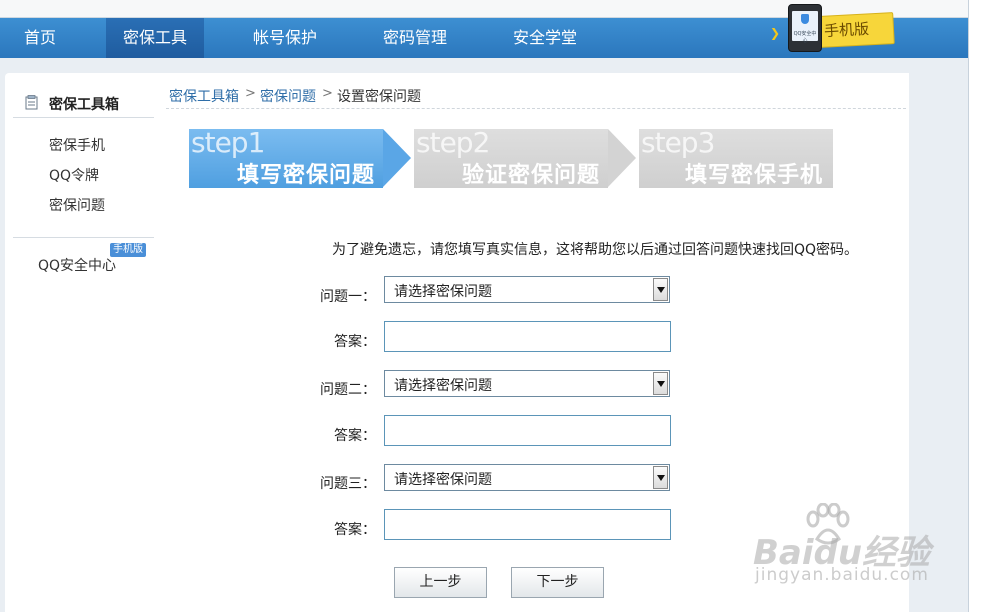  Describe the element at coordinates (443, 480) in the screenshot. I see `question-3-selected-value: 请选择密保问题` at that location.